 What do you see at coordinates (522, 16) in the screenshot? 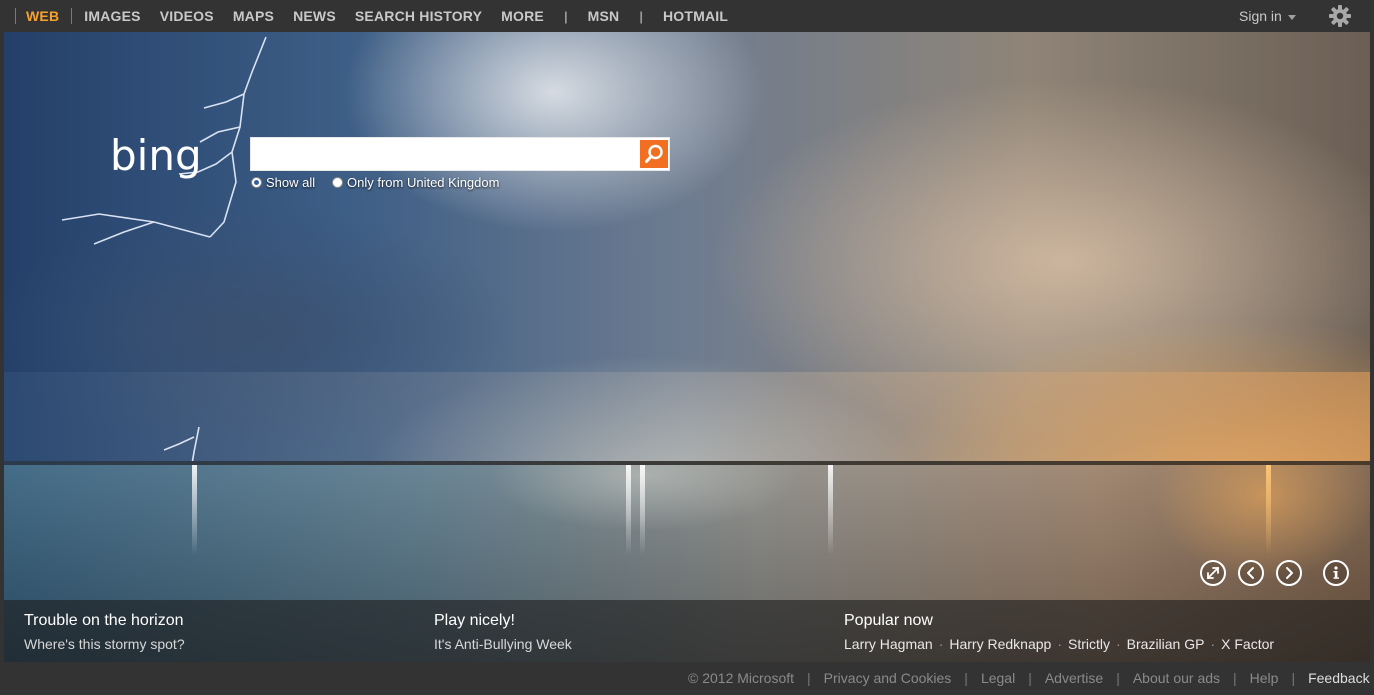
I see `nav-more: MORE` at bounding box center [522, 16].